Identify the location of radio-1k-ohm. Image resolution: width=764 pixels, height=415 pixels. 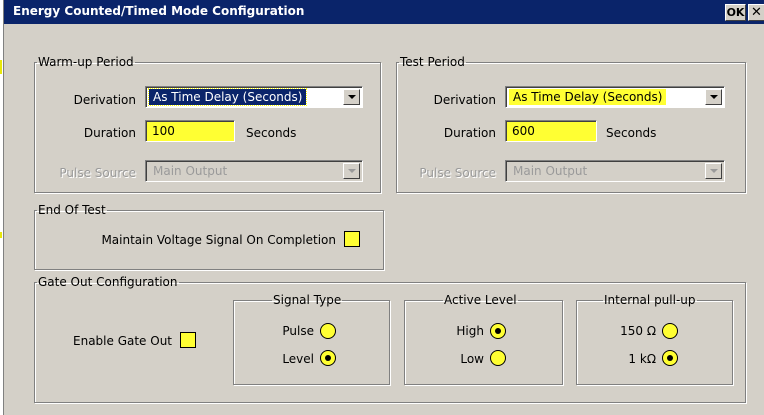
(670, 358).